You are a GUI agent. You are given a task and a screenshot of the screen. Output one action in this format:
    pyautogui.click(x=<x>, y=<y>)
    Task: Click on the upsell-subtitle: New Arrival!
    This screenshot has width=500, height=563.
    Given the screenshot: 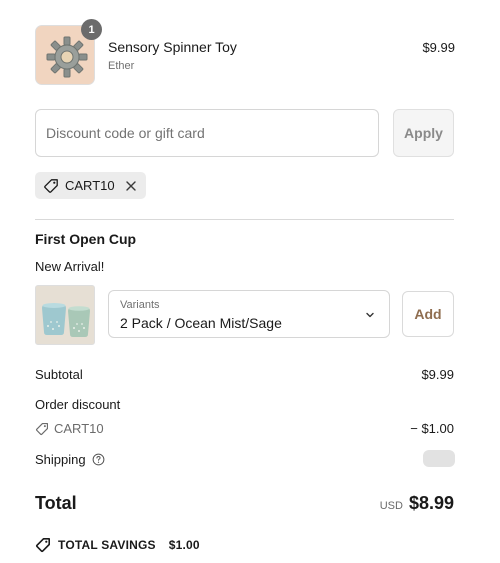 What is the action you would take?
    pyautogui.click(x=70, y=266)
    